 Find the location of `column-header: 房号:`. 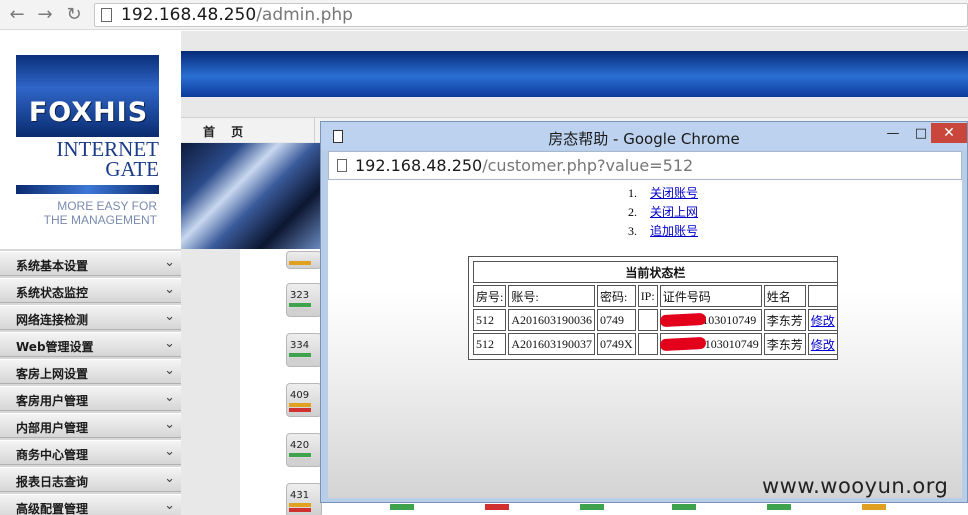

column-header: 房号: is located at coordinates (490, 296).